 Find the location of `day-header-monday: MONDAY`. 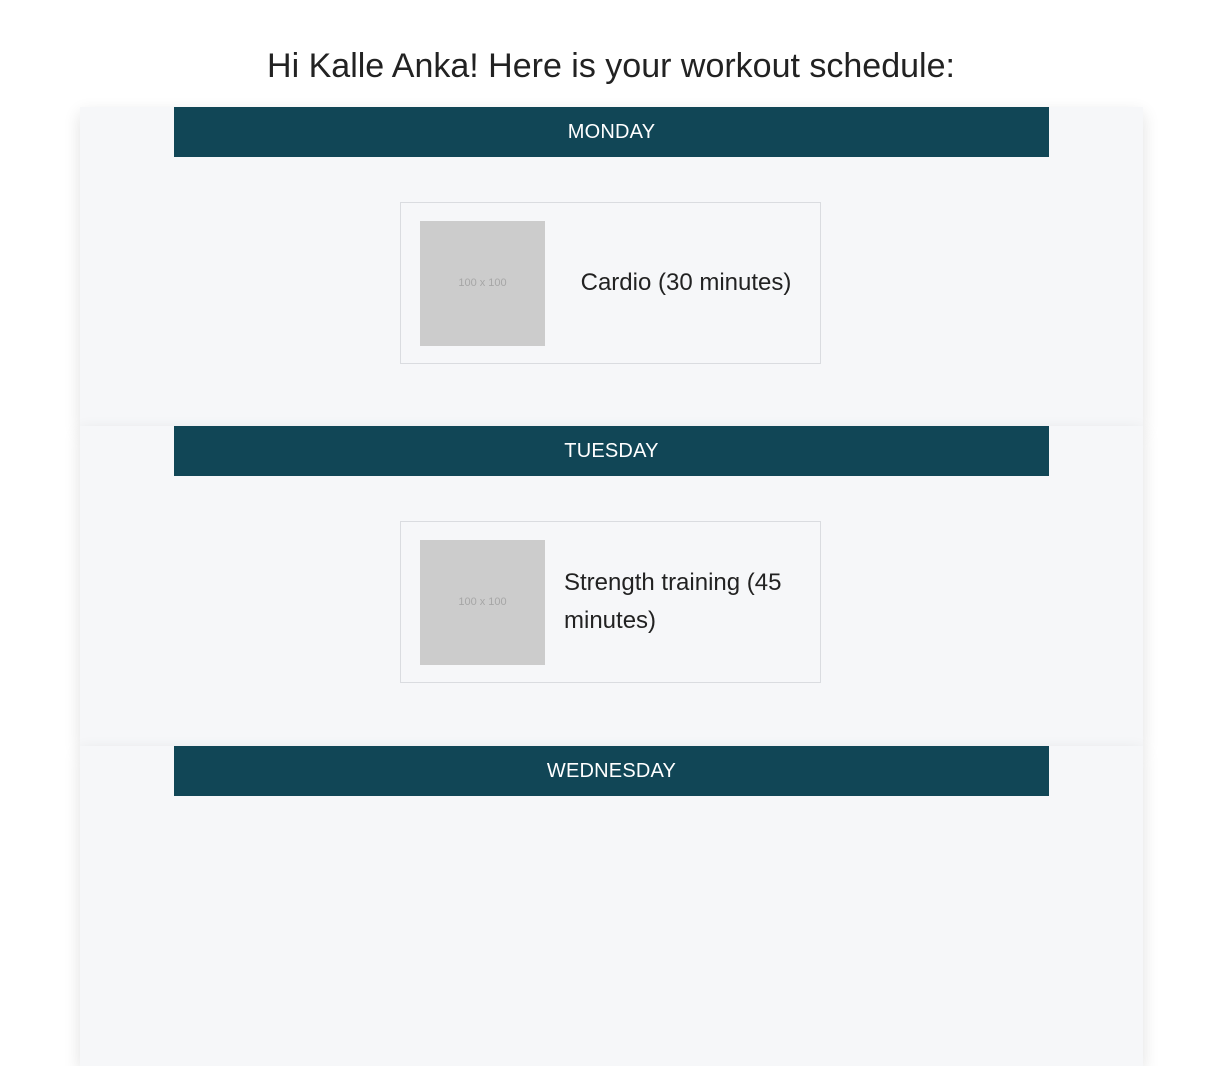

day-header-monday: MONDAY is located at coordinates (611, 132).